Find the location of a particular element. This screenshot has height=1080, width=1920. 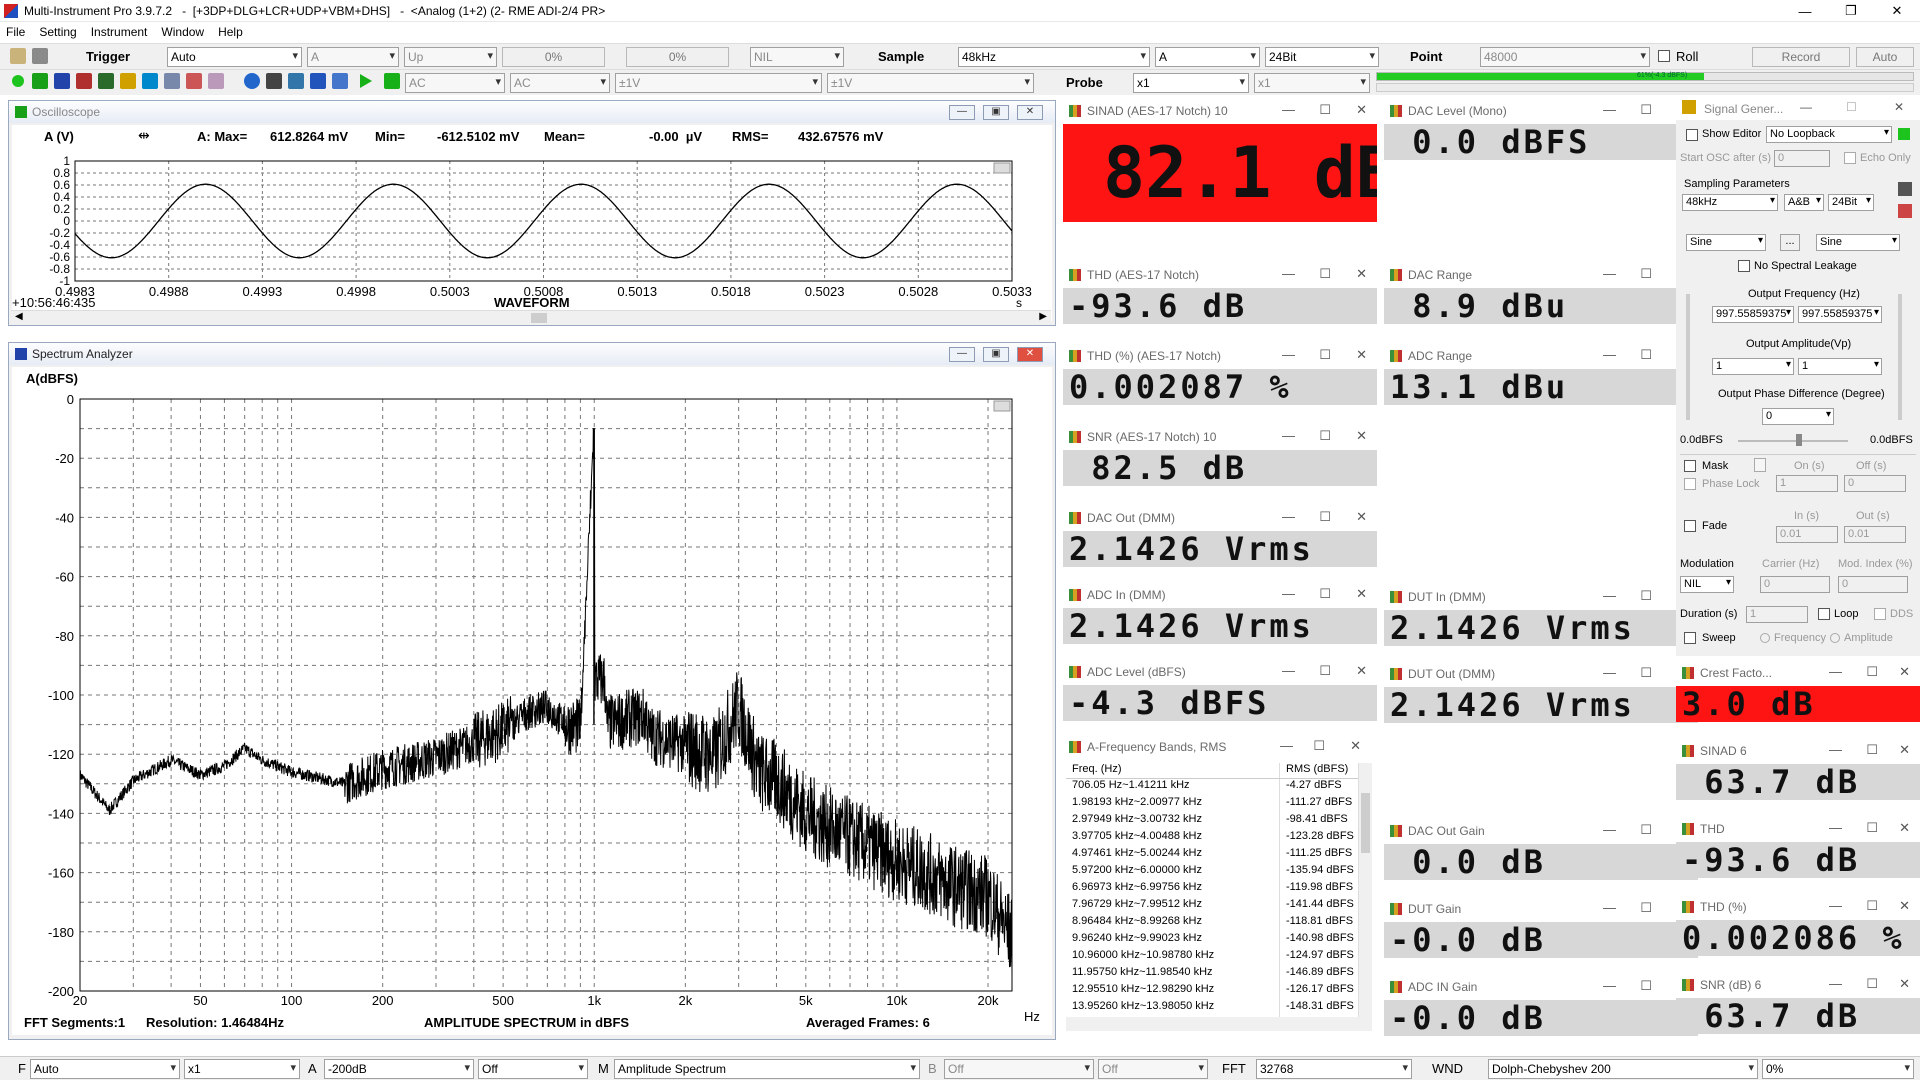

scroll-left-icon: ◀ is located at coordinates (19, 316).